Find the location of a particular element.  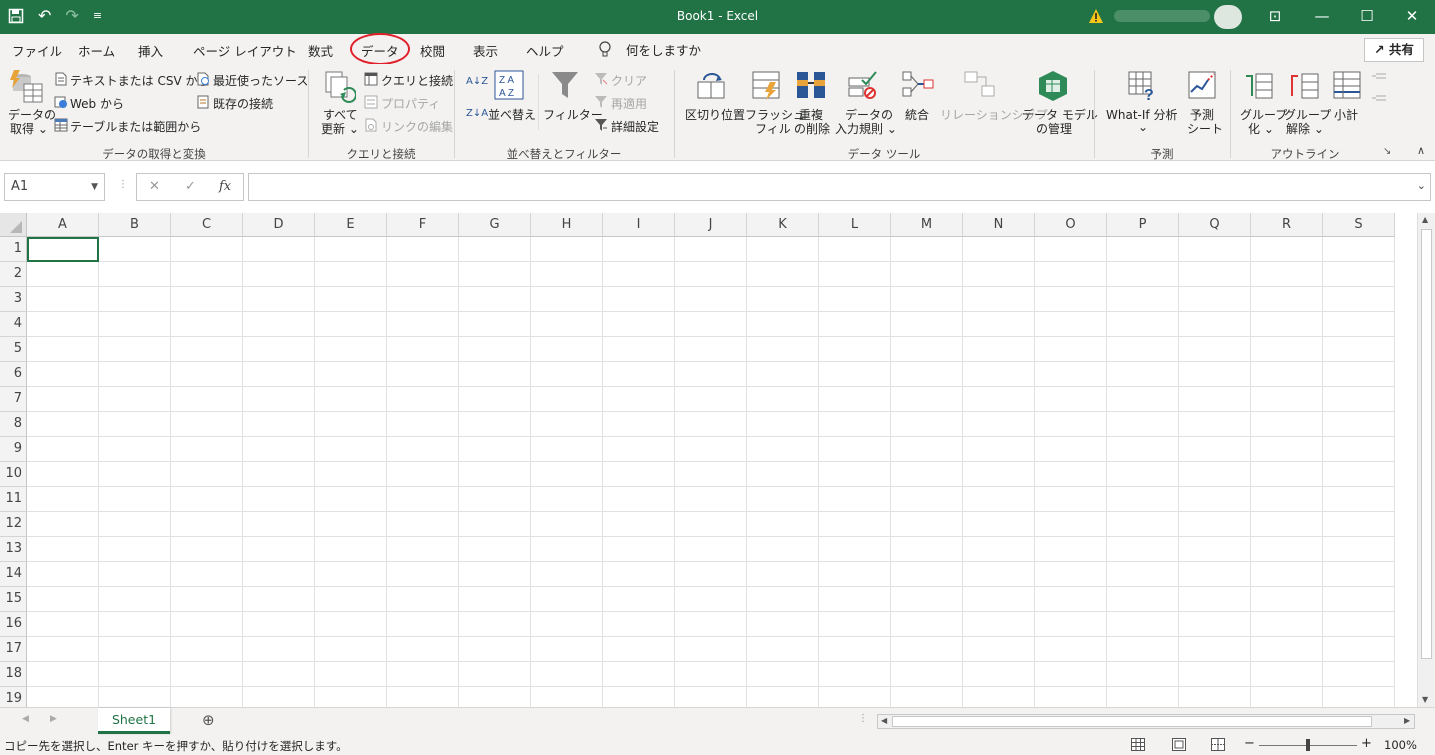

row-header: 6 is located at coordinates (13, 374).